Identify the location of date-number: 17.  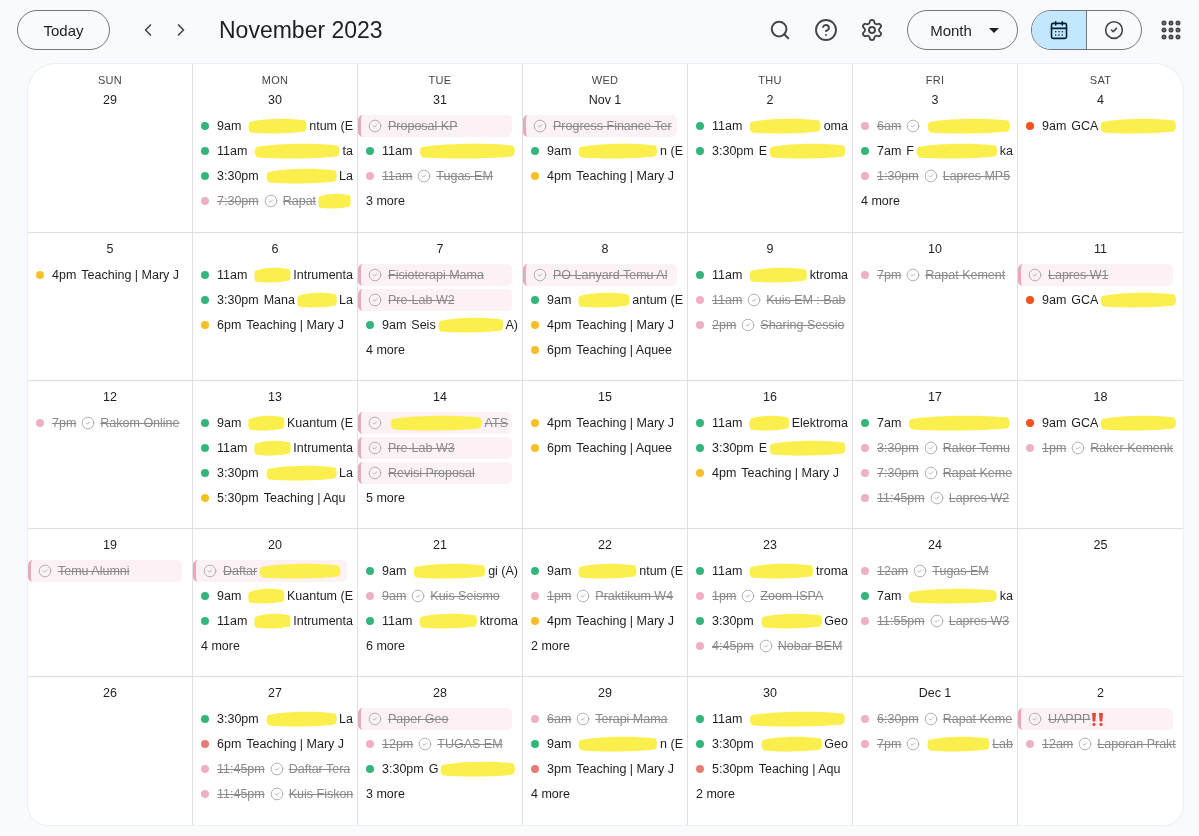
(935, 397).